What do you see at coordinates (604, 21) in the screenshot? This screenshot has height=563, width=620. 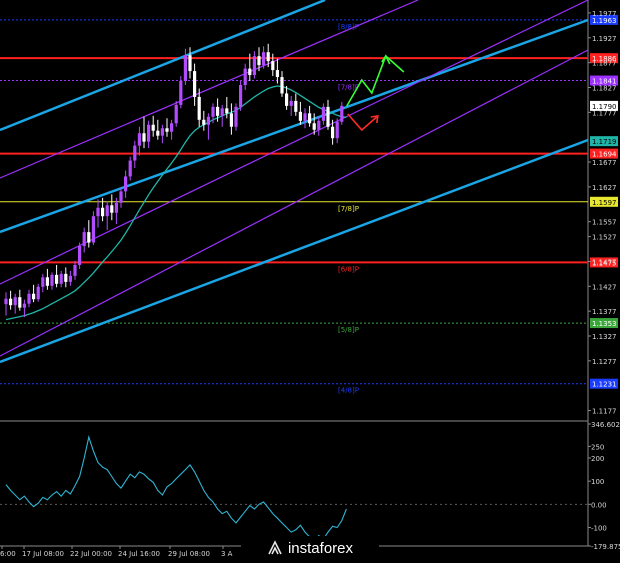 I see `level-price-label: 1.1963` at bounding box center [604, 21].